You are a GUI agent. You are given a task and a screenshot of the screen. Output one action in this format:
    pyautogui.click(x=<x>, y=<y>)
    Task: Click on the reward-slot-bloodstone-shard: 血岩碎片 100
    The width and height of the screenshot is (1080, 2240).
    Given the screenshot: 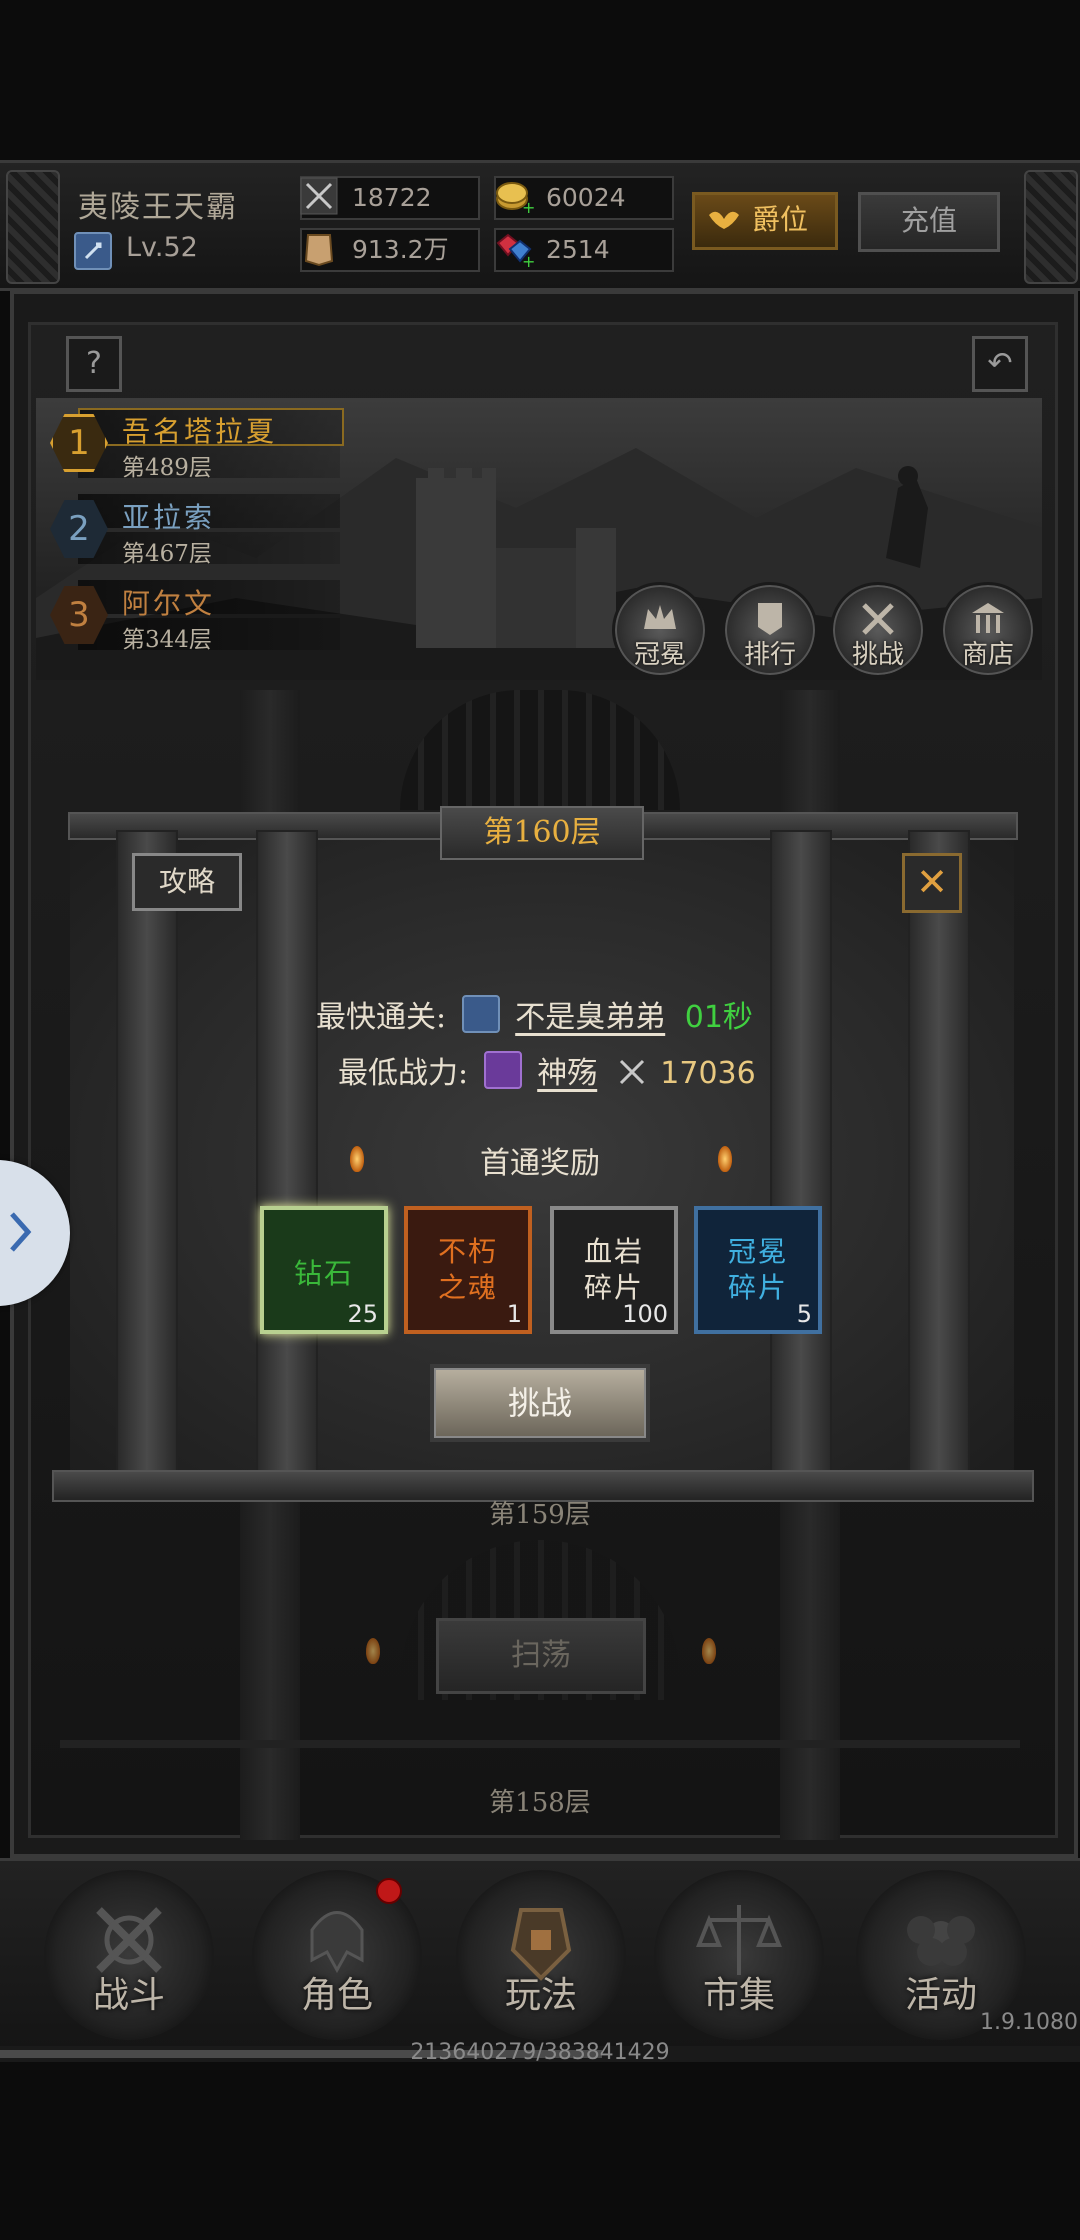 What is the action you would take?
    pyautogui.click(x=614, y=1270)
    